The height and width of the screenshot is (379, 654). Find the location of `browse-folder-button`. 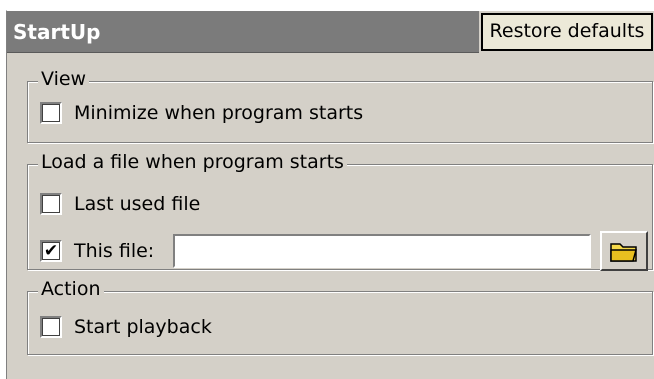

browse-folder-button is located at coordinates (624, 251).